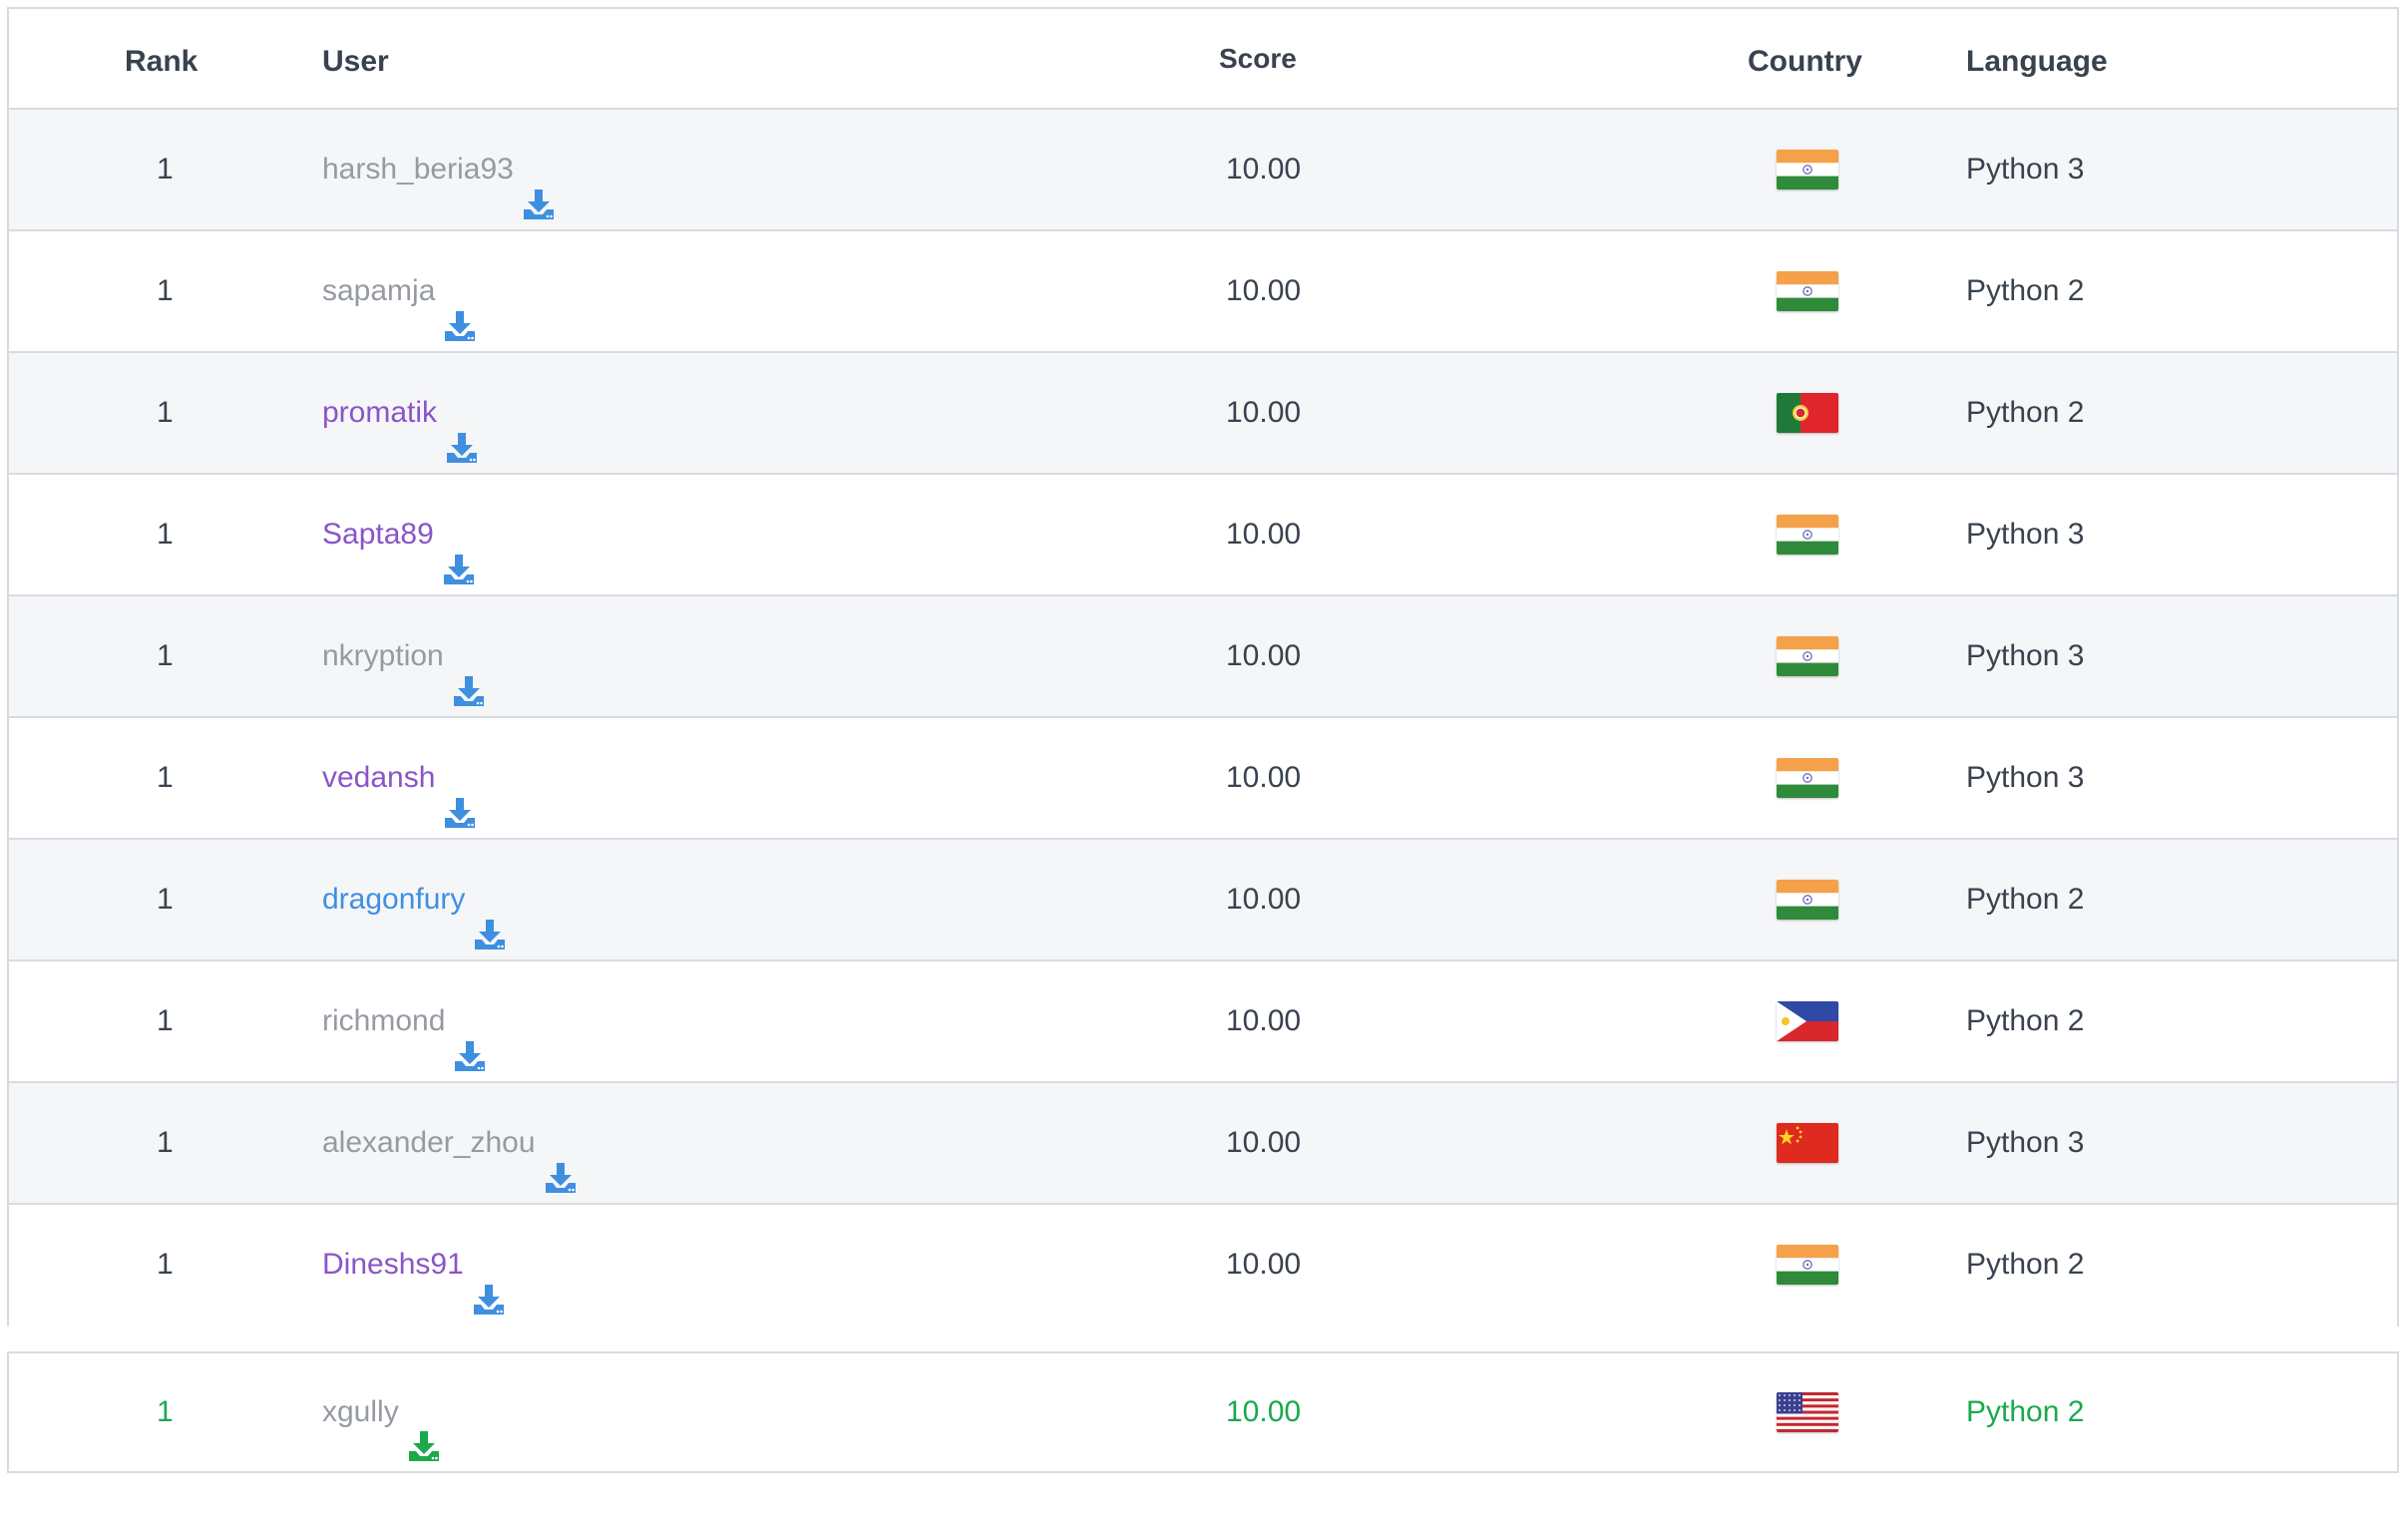 The image size is (2408, 1513). Describe the element at coordinates (384, 1021) in the screenshot. I see `username-link: richmond` at that location.